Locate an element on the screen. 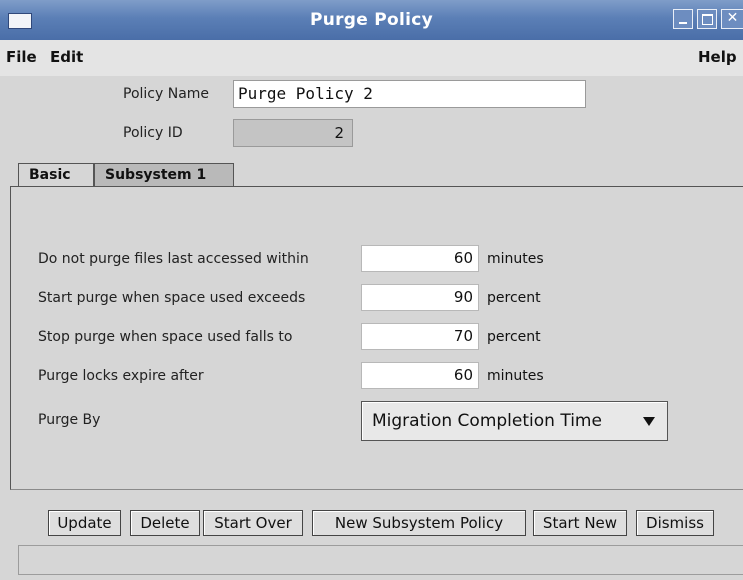  menu-edit: Edit is located at coordinates (66, 57).